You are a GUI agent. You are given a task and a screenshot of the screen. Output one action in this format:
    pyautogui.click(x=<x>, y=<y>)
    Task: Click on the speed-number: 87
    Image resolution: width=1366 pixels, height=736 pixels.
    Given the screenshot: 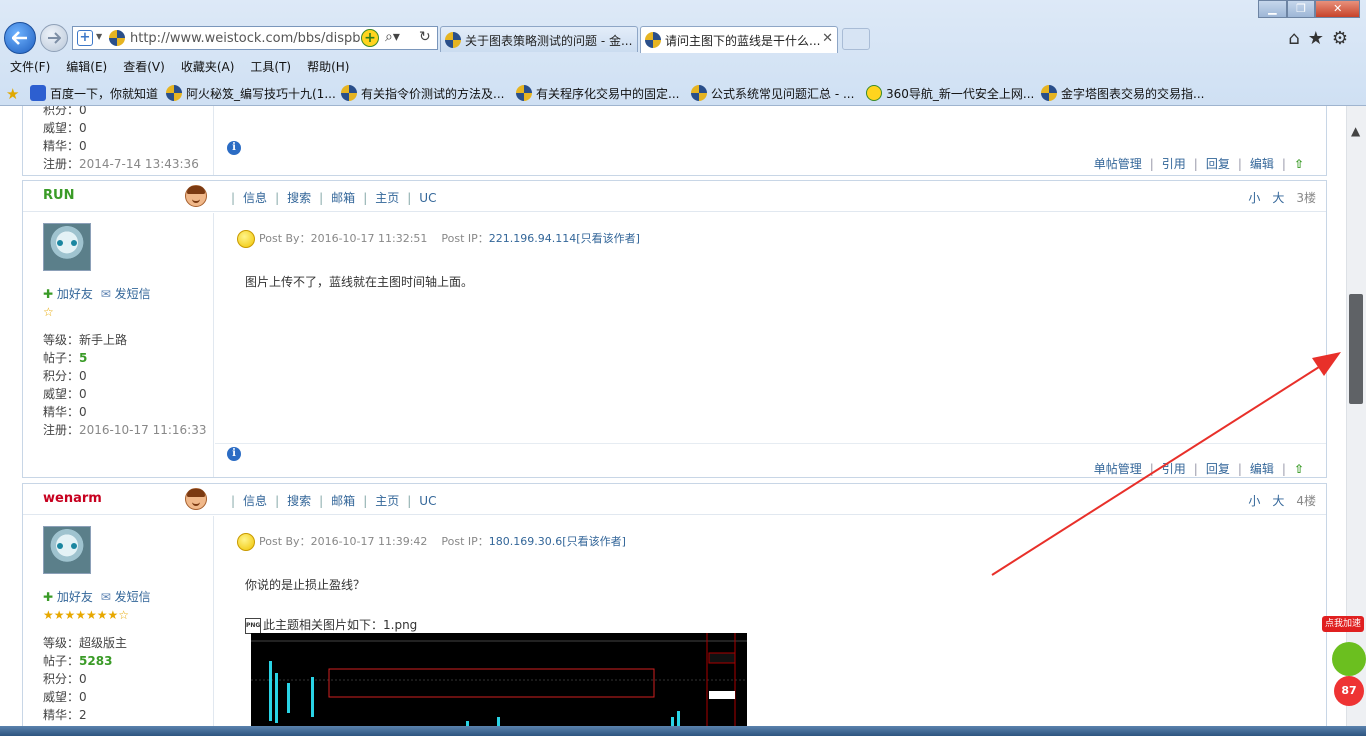 What is the action you would take?
    pyautogui.click(x=1349, y=691)
    